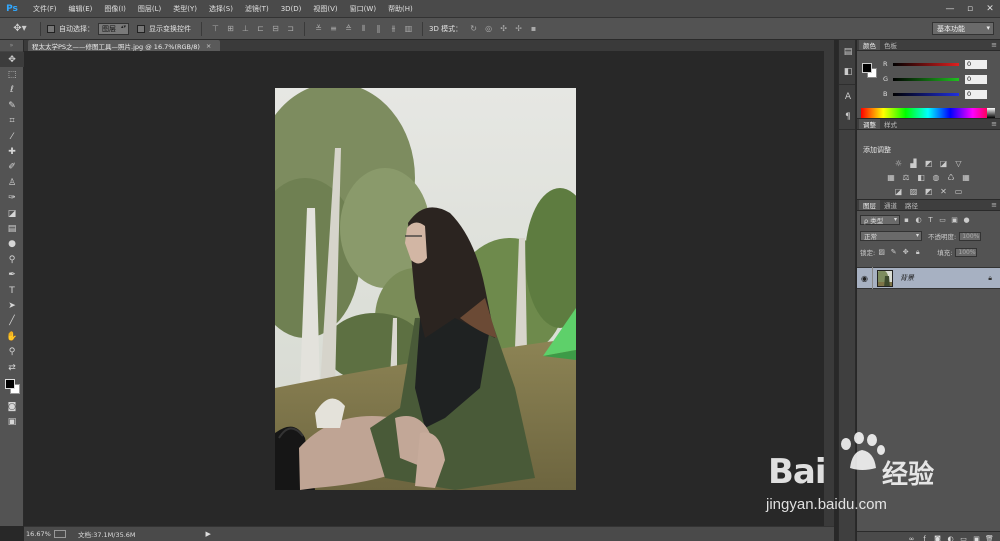 The height and width of the screenshot is (541, 1000). What do you see at coordinates (245, 29) in the screenshot?
I see `align-bottom-icon: ⊥` at bounding box center [245, 29].